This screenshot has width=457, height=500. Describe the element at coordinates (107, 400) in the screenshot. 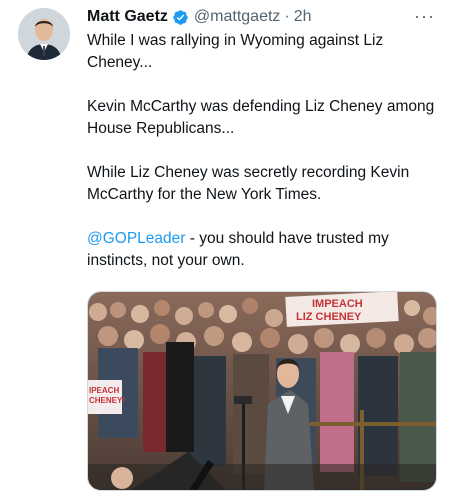

I see `sign-left-line-2: CHENEY!` at that location.